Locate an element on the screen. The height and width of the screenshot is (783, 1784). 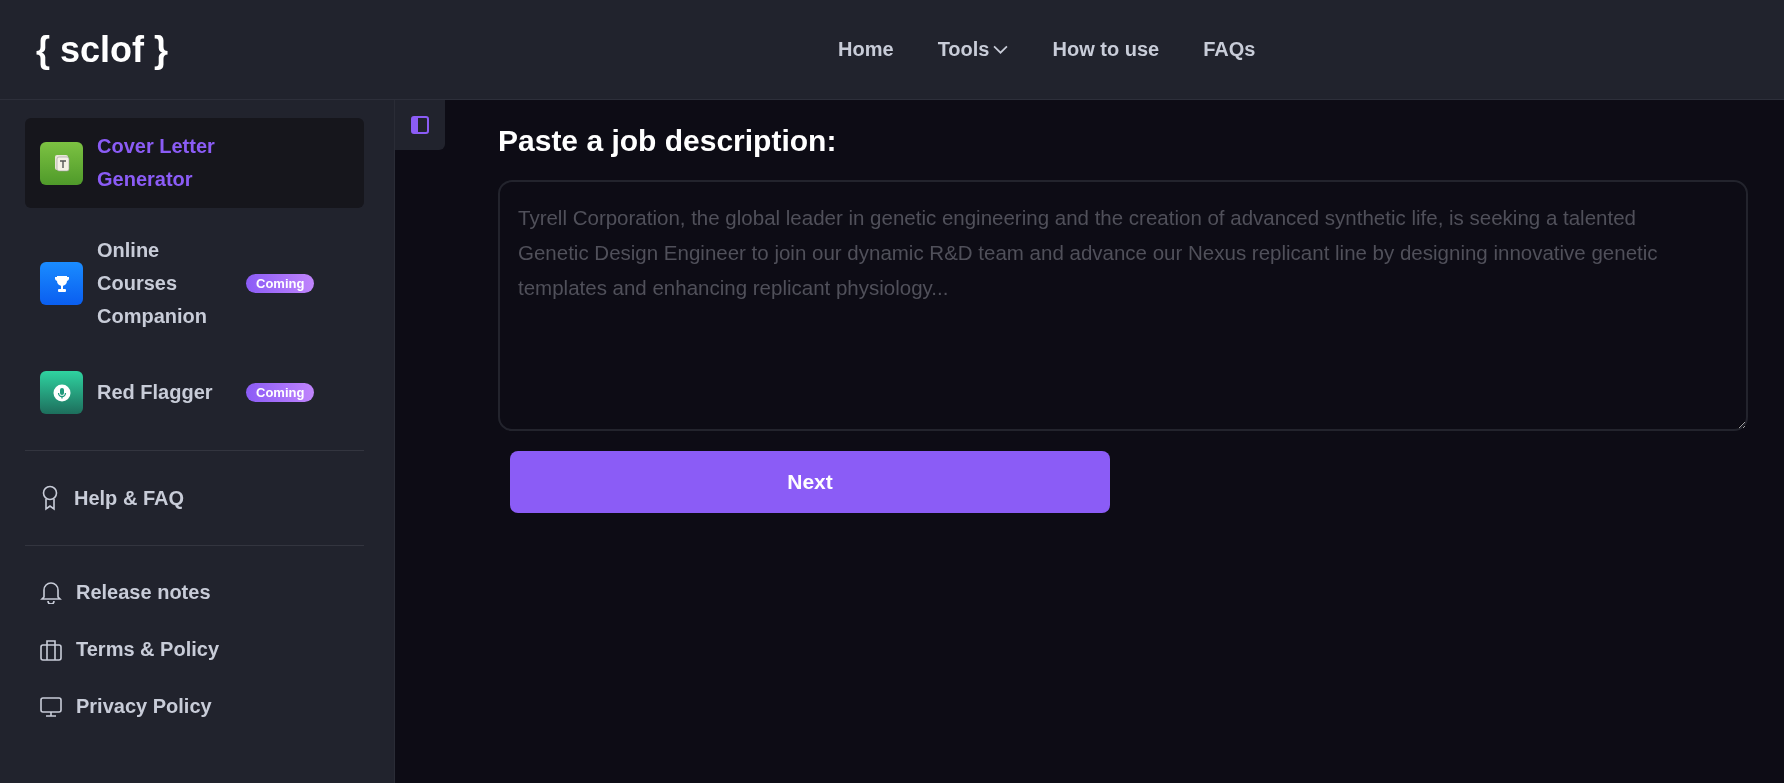
nav-link: FAQs is located at coordinates (1229, 49).